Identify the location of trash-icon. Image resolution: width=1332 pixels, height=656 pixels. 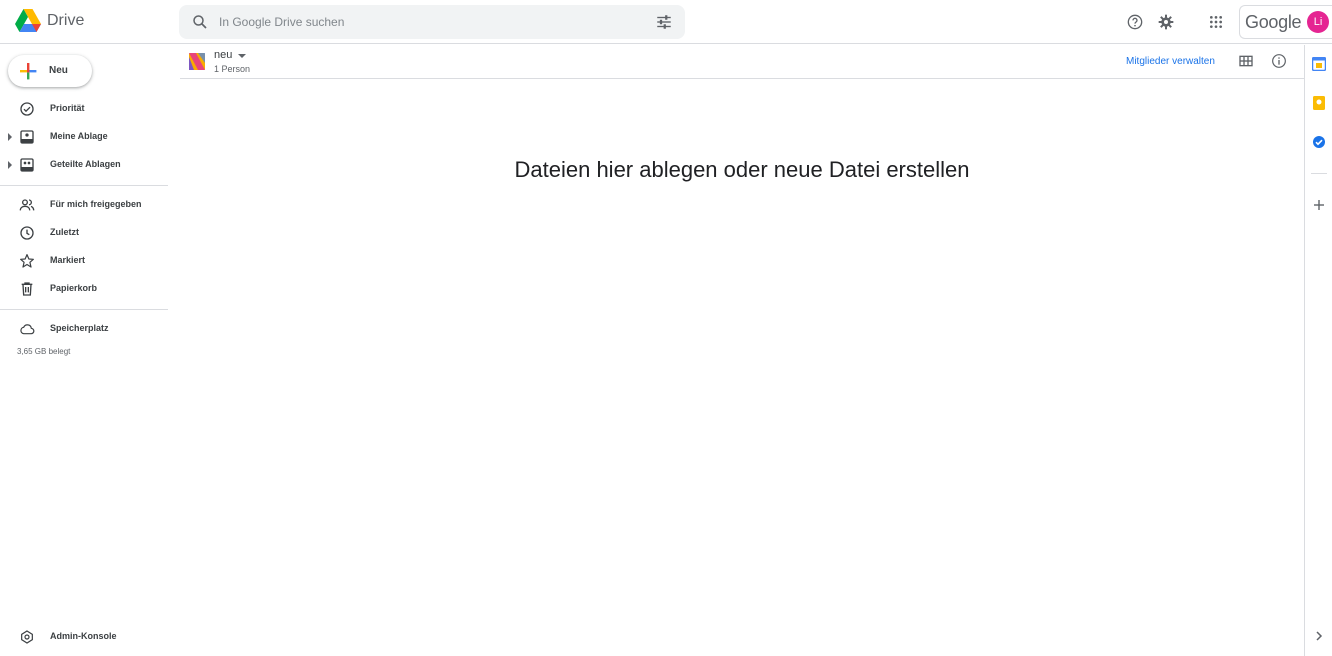
(27, 289).